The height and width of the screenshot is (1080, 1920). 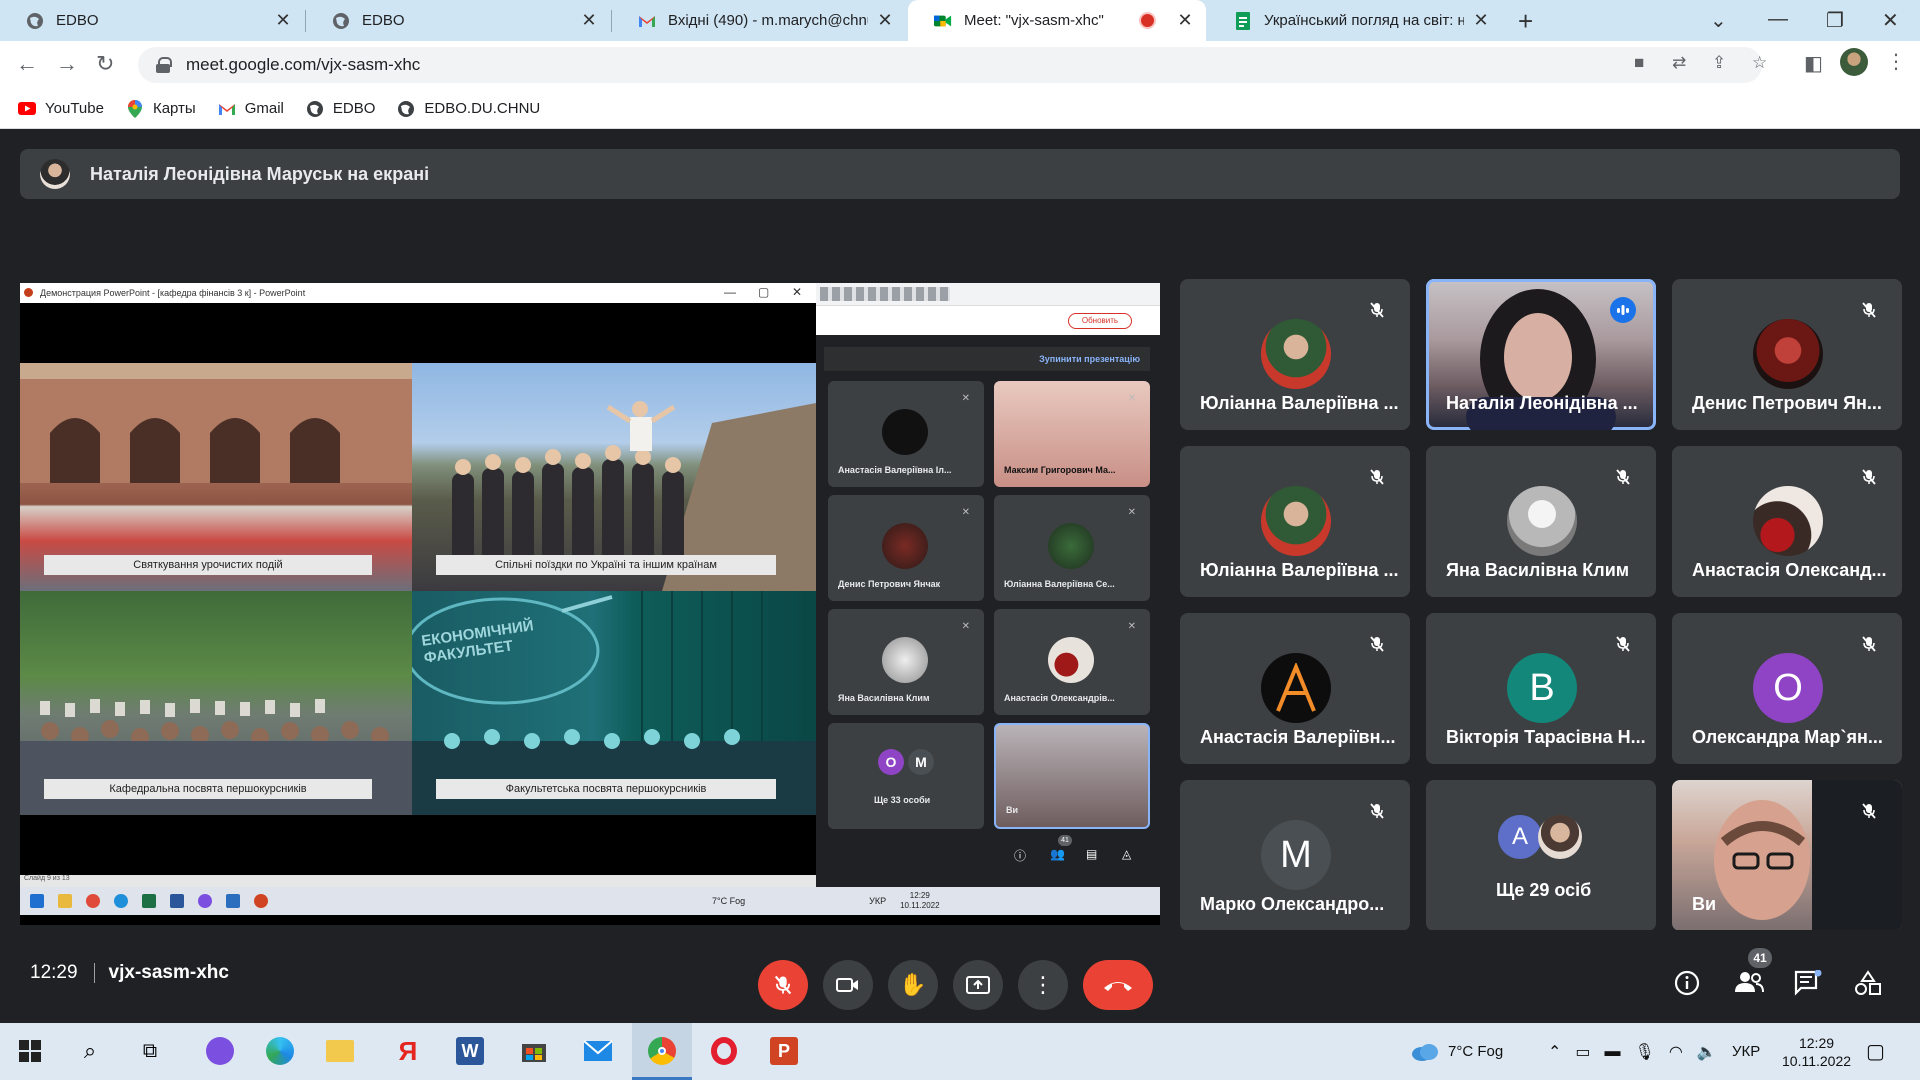 I want to click on profile-avatar, so click(x=1854, y=62).